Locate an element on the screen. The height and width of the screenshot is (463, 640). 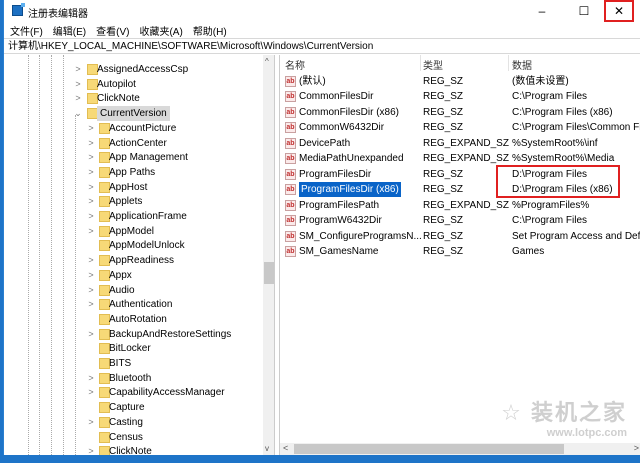
tree-item: BitLocker is located at coordinates (133, 348).